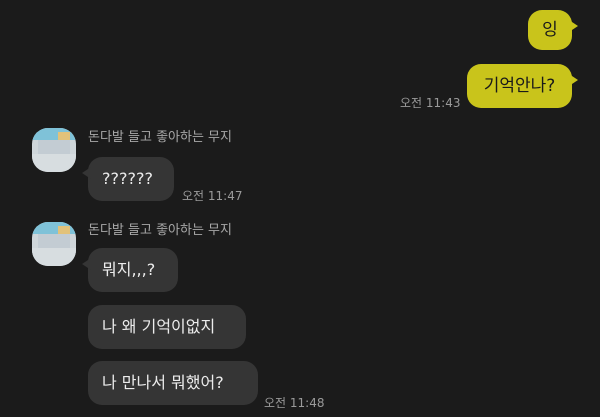 This screenshot has height=417, width=600. I want to click on outgoing-message: 잉, so click(553, 30).